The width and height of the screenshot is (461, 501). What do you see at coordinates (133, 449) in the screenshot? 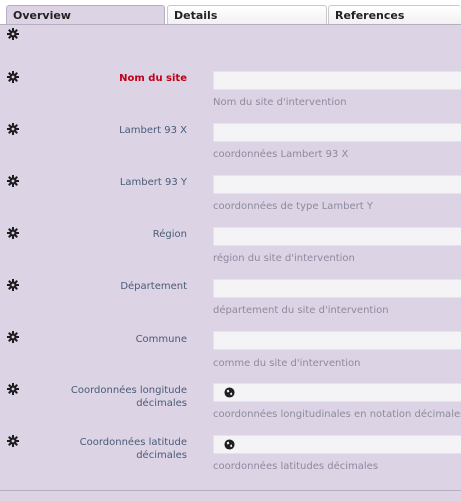
I see `field-label-latitude: Coordonnées latitude décimales` at bounding box center [133, 449].